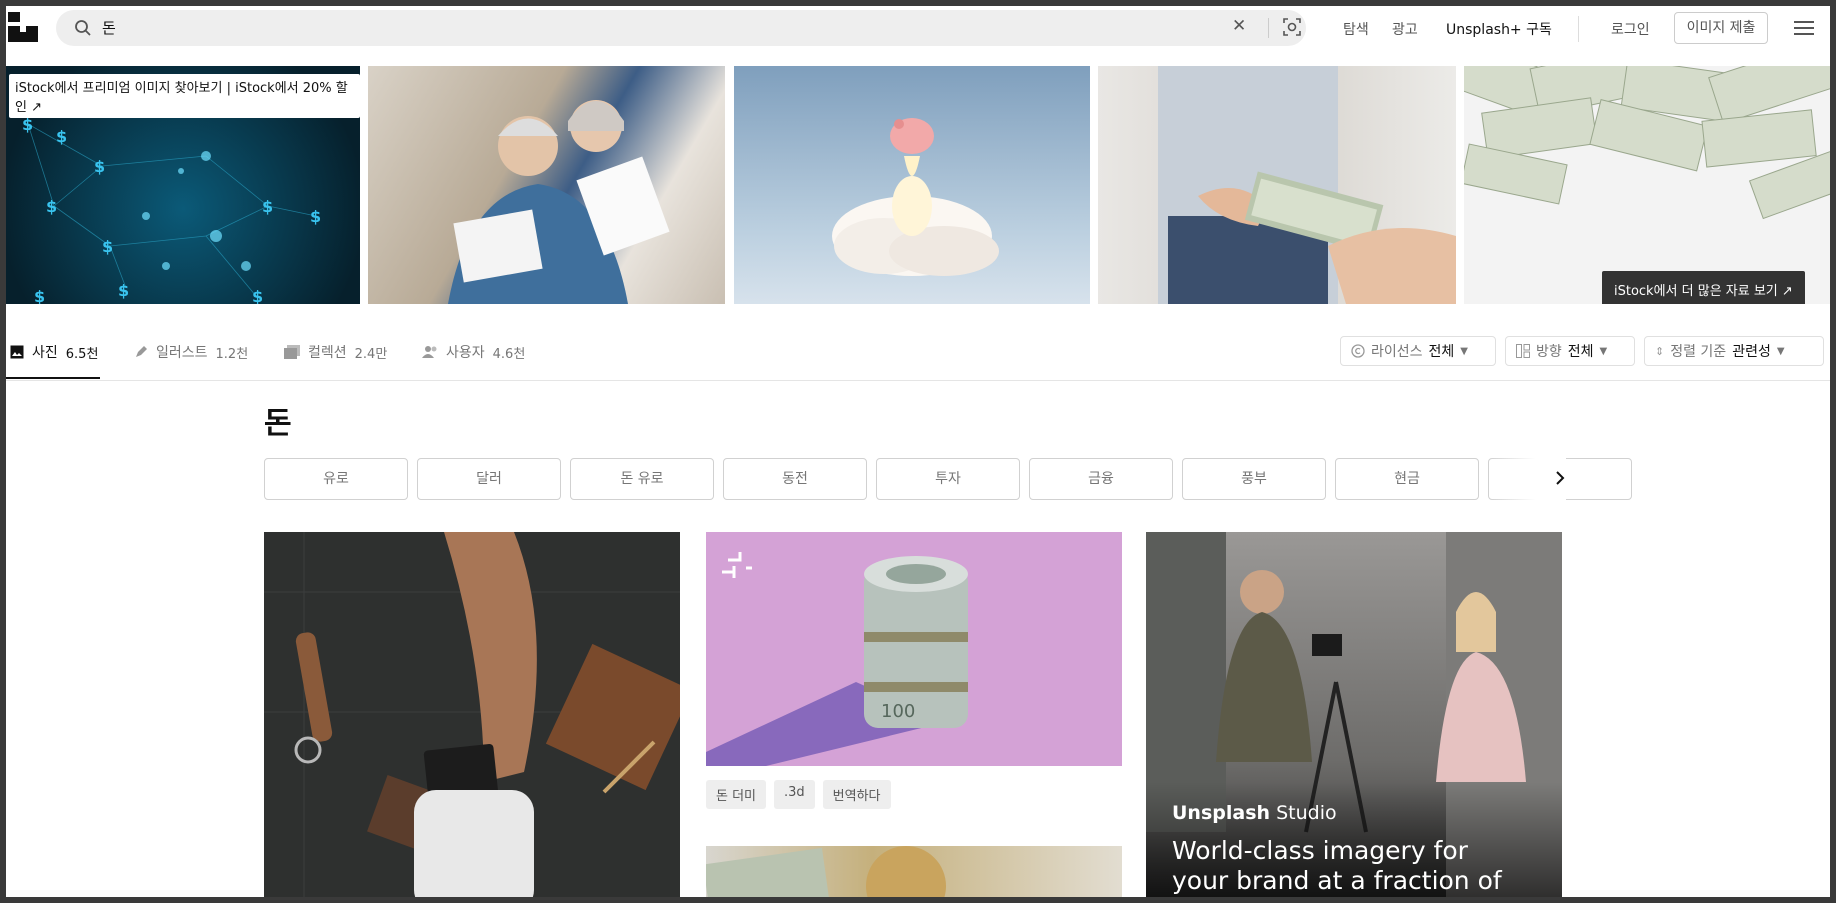 The width and height of the screenshot is (1836, 903). Describe the element at coordinates (1660, 351) in the screenshot. I see `sort-icon: ⇕` at that location.